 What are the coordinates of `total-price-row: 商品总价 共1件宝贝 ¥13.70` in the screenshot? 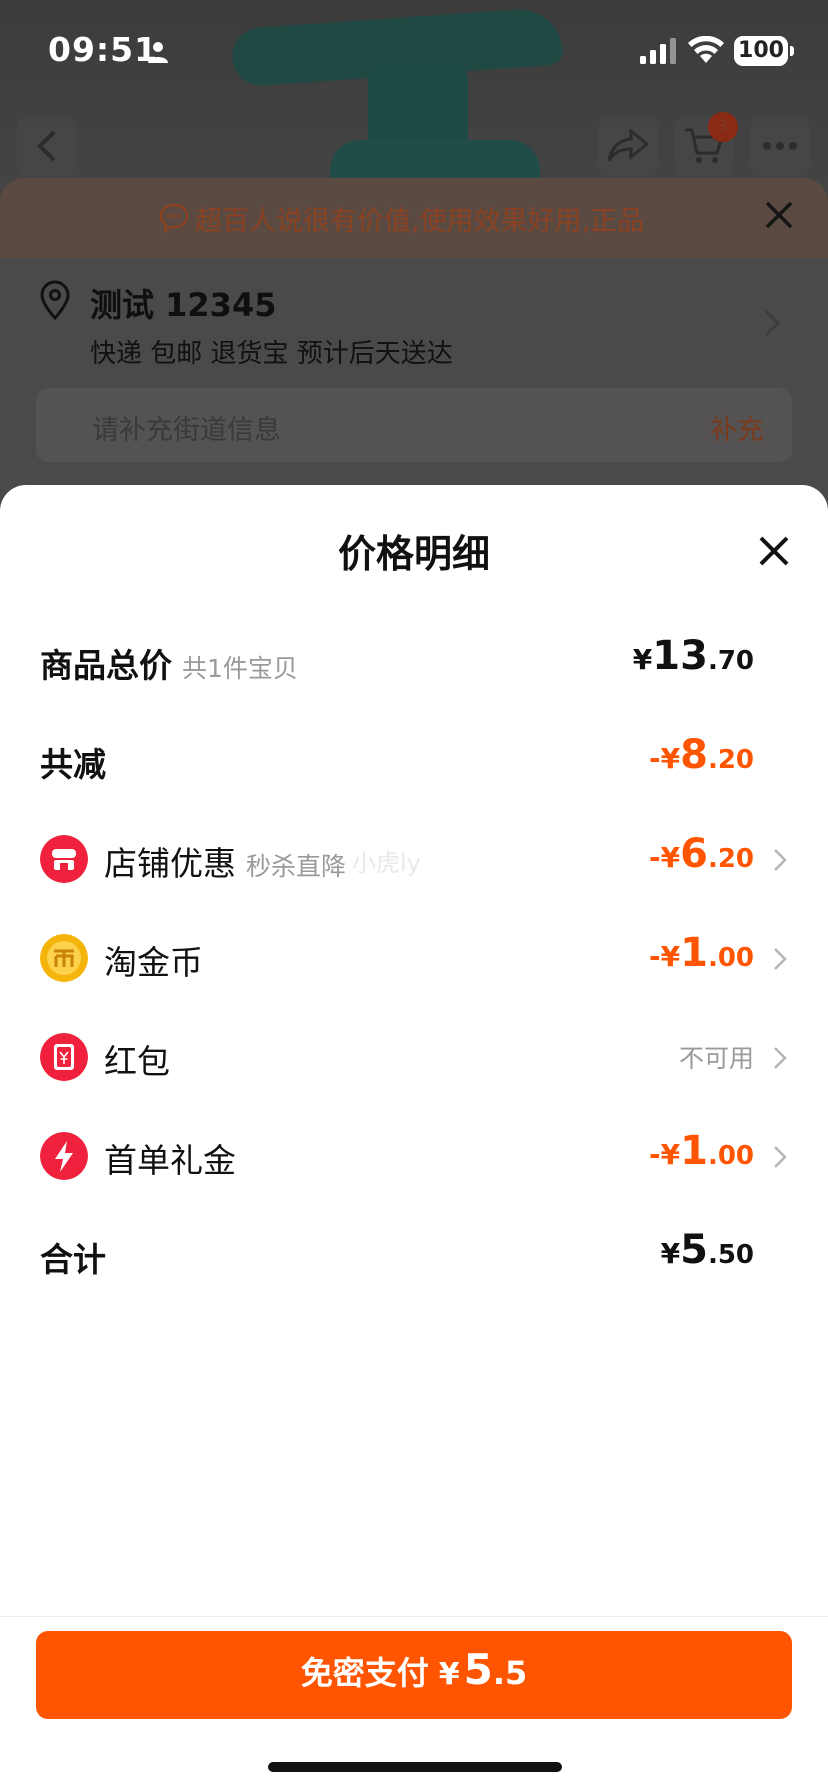 It's located at (414, 661).